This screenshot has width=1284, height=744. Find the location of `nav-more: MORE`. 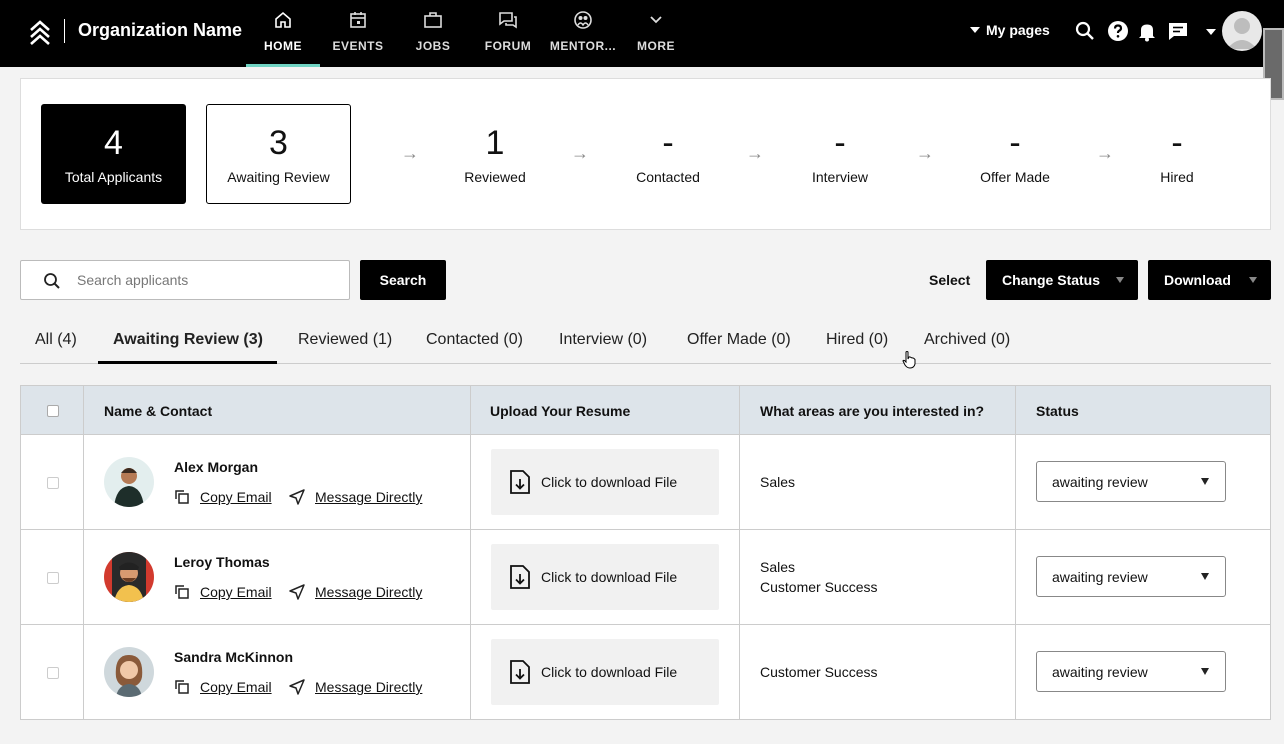

nav-more: MORE is located at coordinates (656, 33).